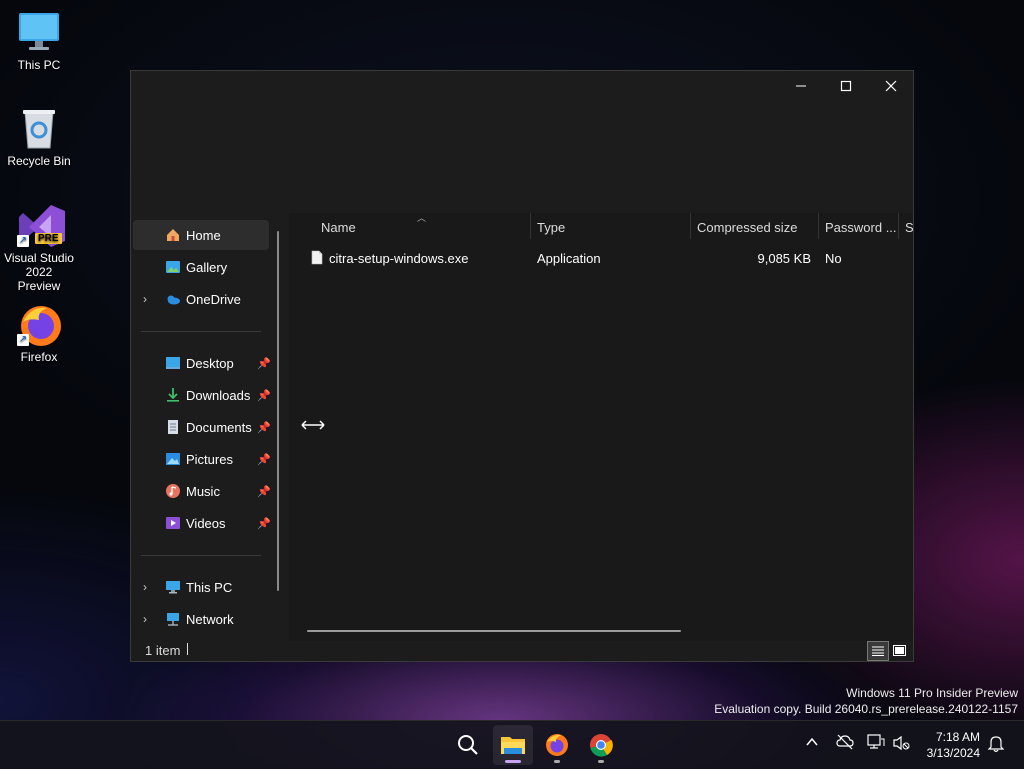 The image size is (1024, 769). What do you see at coordinates (812, 743) in the screenshot?
I see `show-hidden-icons-button` at bounding box center [812, 743].